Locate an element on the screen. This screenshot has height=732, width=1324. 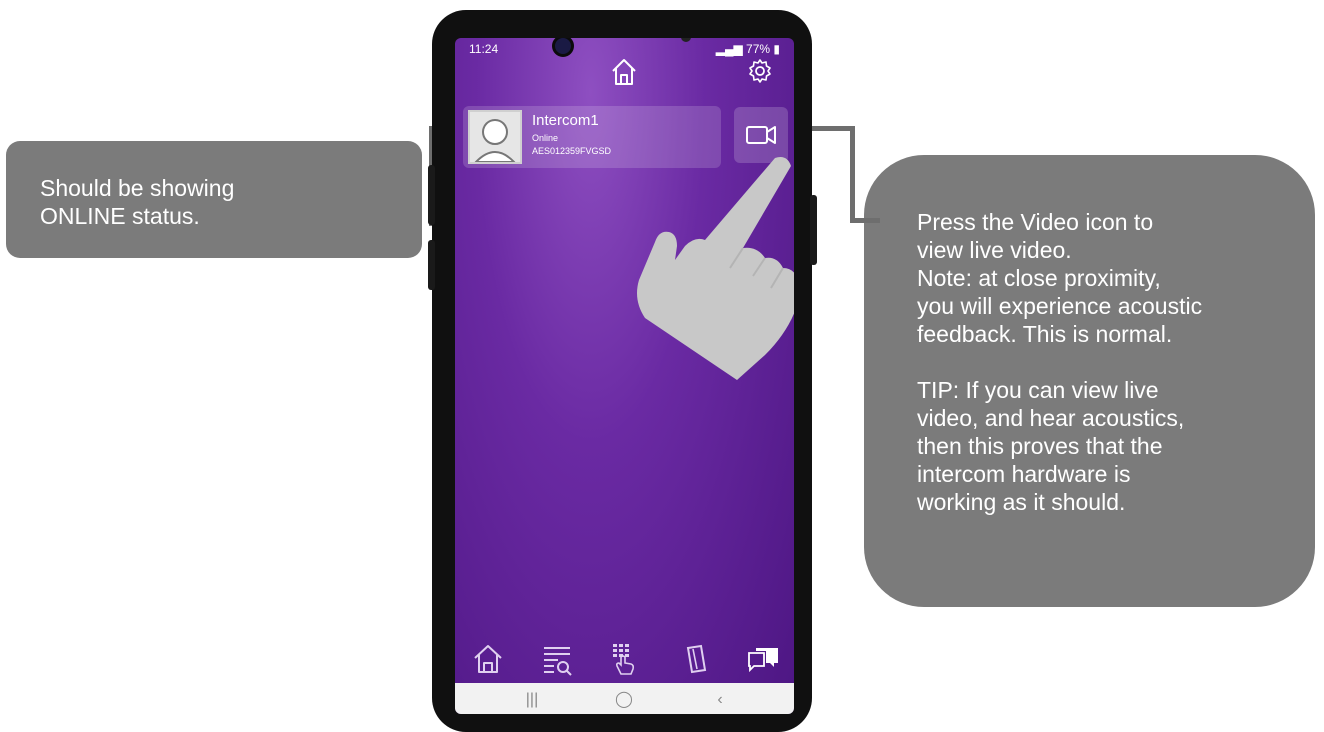
callout-line: Press the Video icon to is located at coordinates (1035, 222).